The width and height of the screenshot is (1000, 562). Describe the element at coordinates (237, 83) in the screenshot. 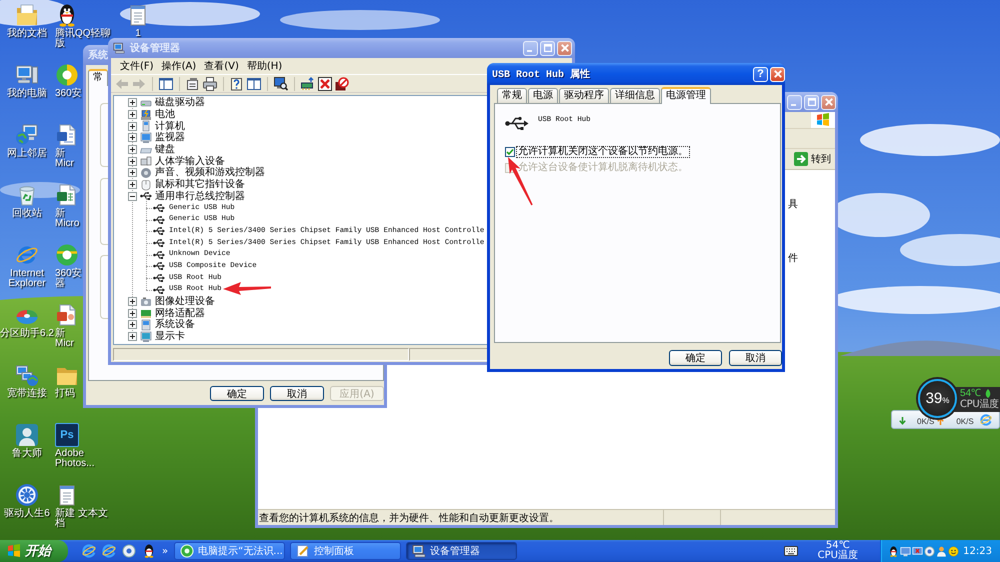

I see `help-page-icon` at that location.